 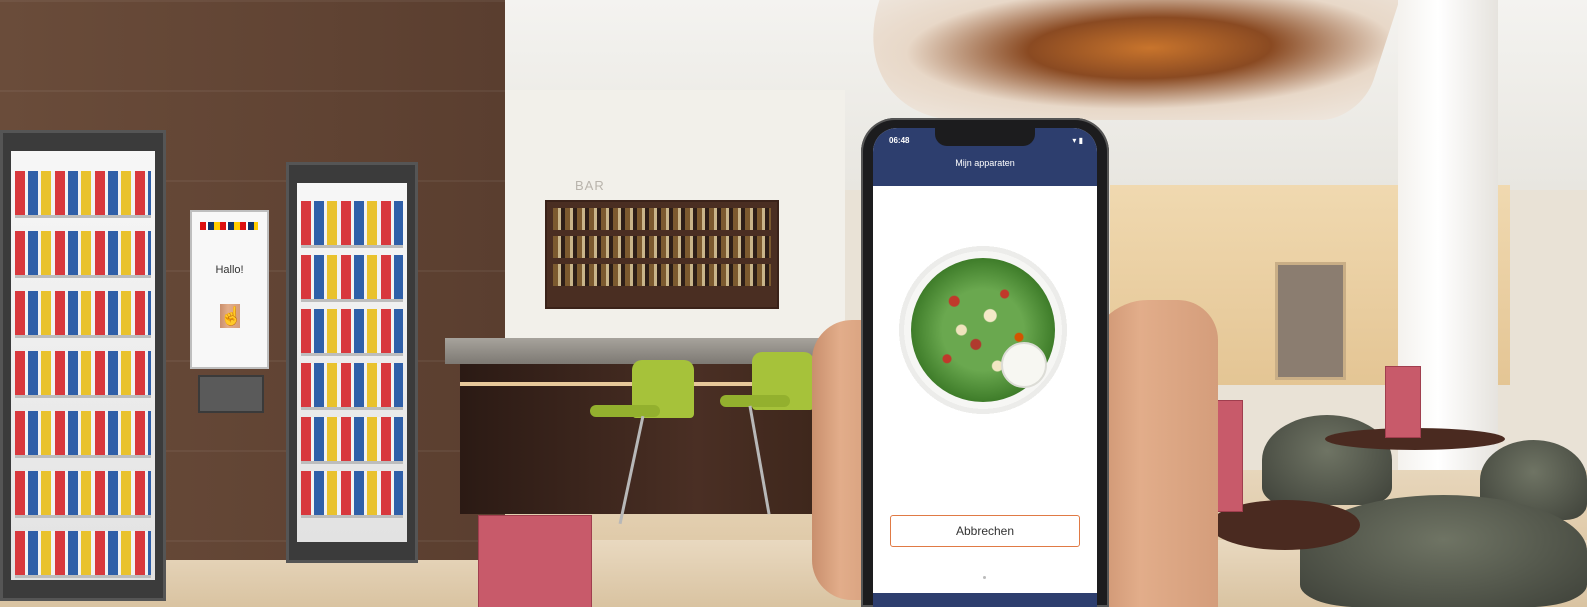 I want to click on smartphone: 06:48 ▾ ▮ Mijn apparaten Abbrechen, so click(x=985, y=362).